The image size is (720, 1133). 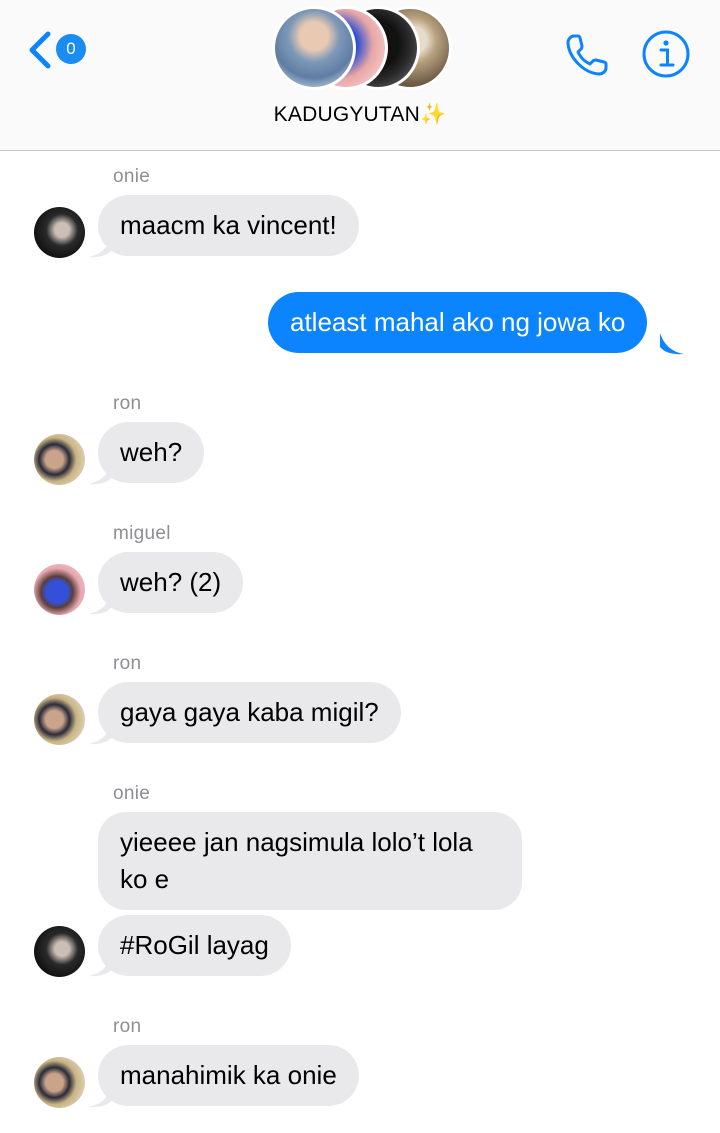 I want to click on conversation-header: 0 KADUGYUTAN✨, so click(x=360, y=75).